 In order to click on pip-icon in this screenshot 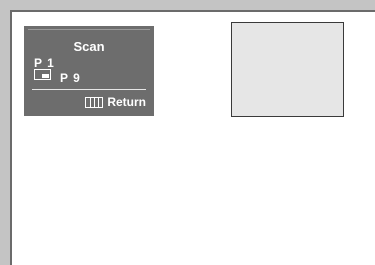, I will do `click(42, 74)`.